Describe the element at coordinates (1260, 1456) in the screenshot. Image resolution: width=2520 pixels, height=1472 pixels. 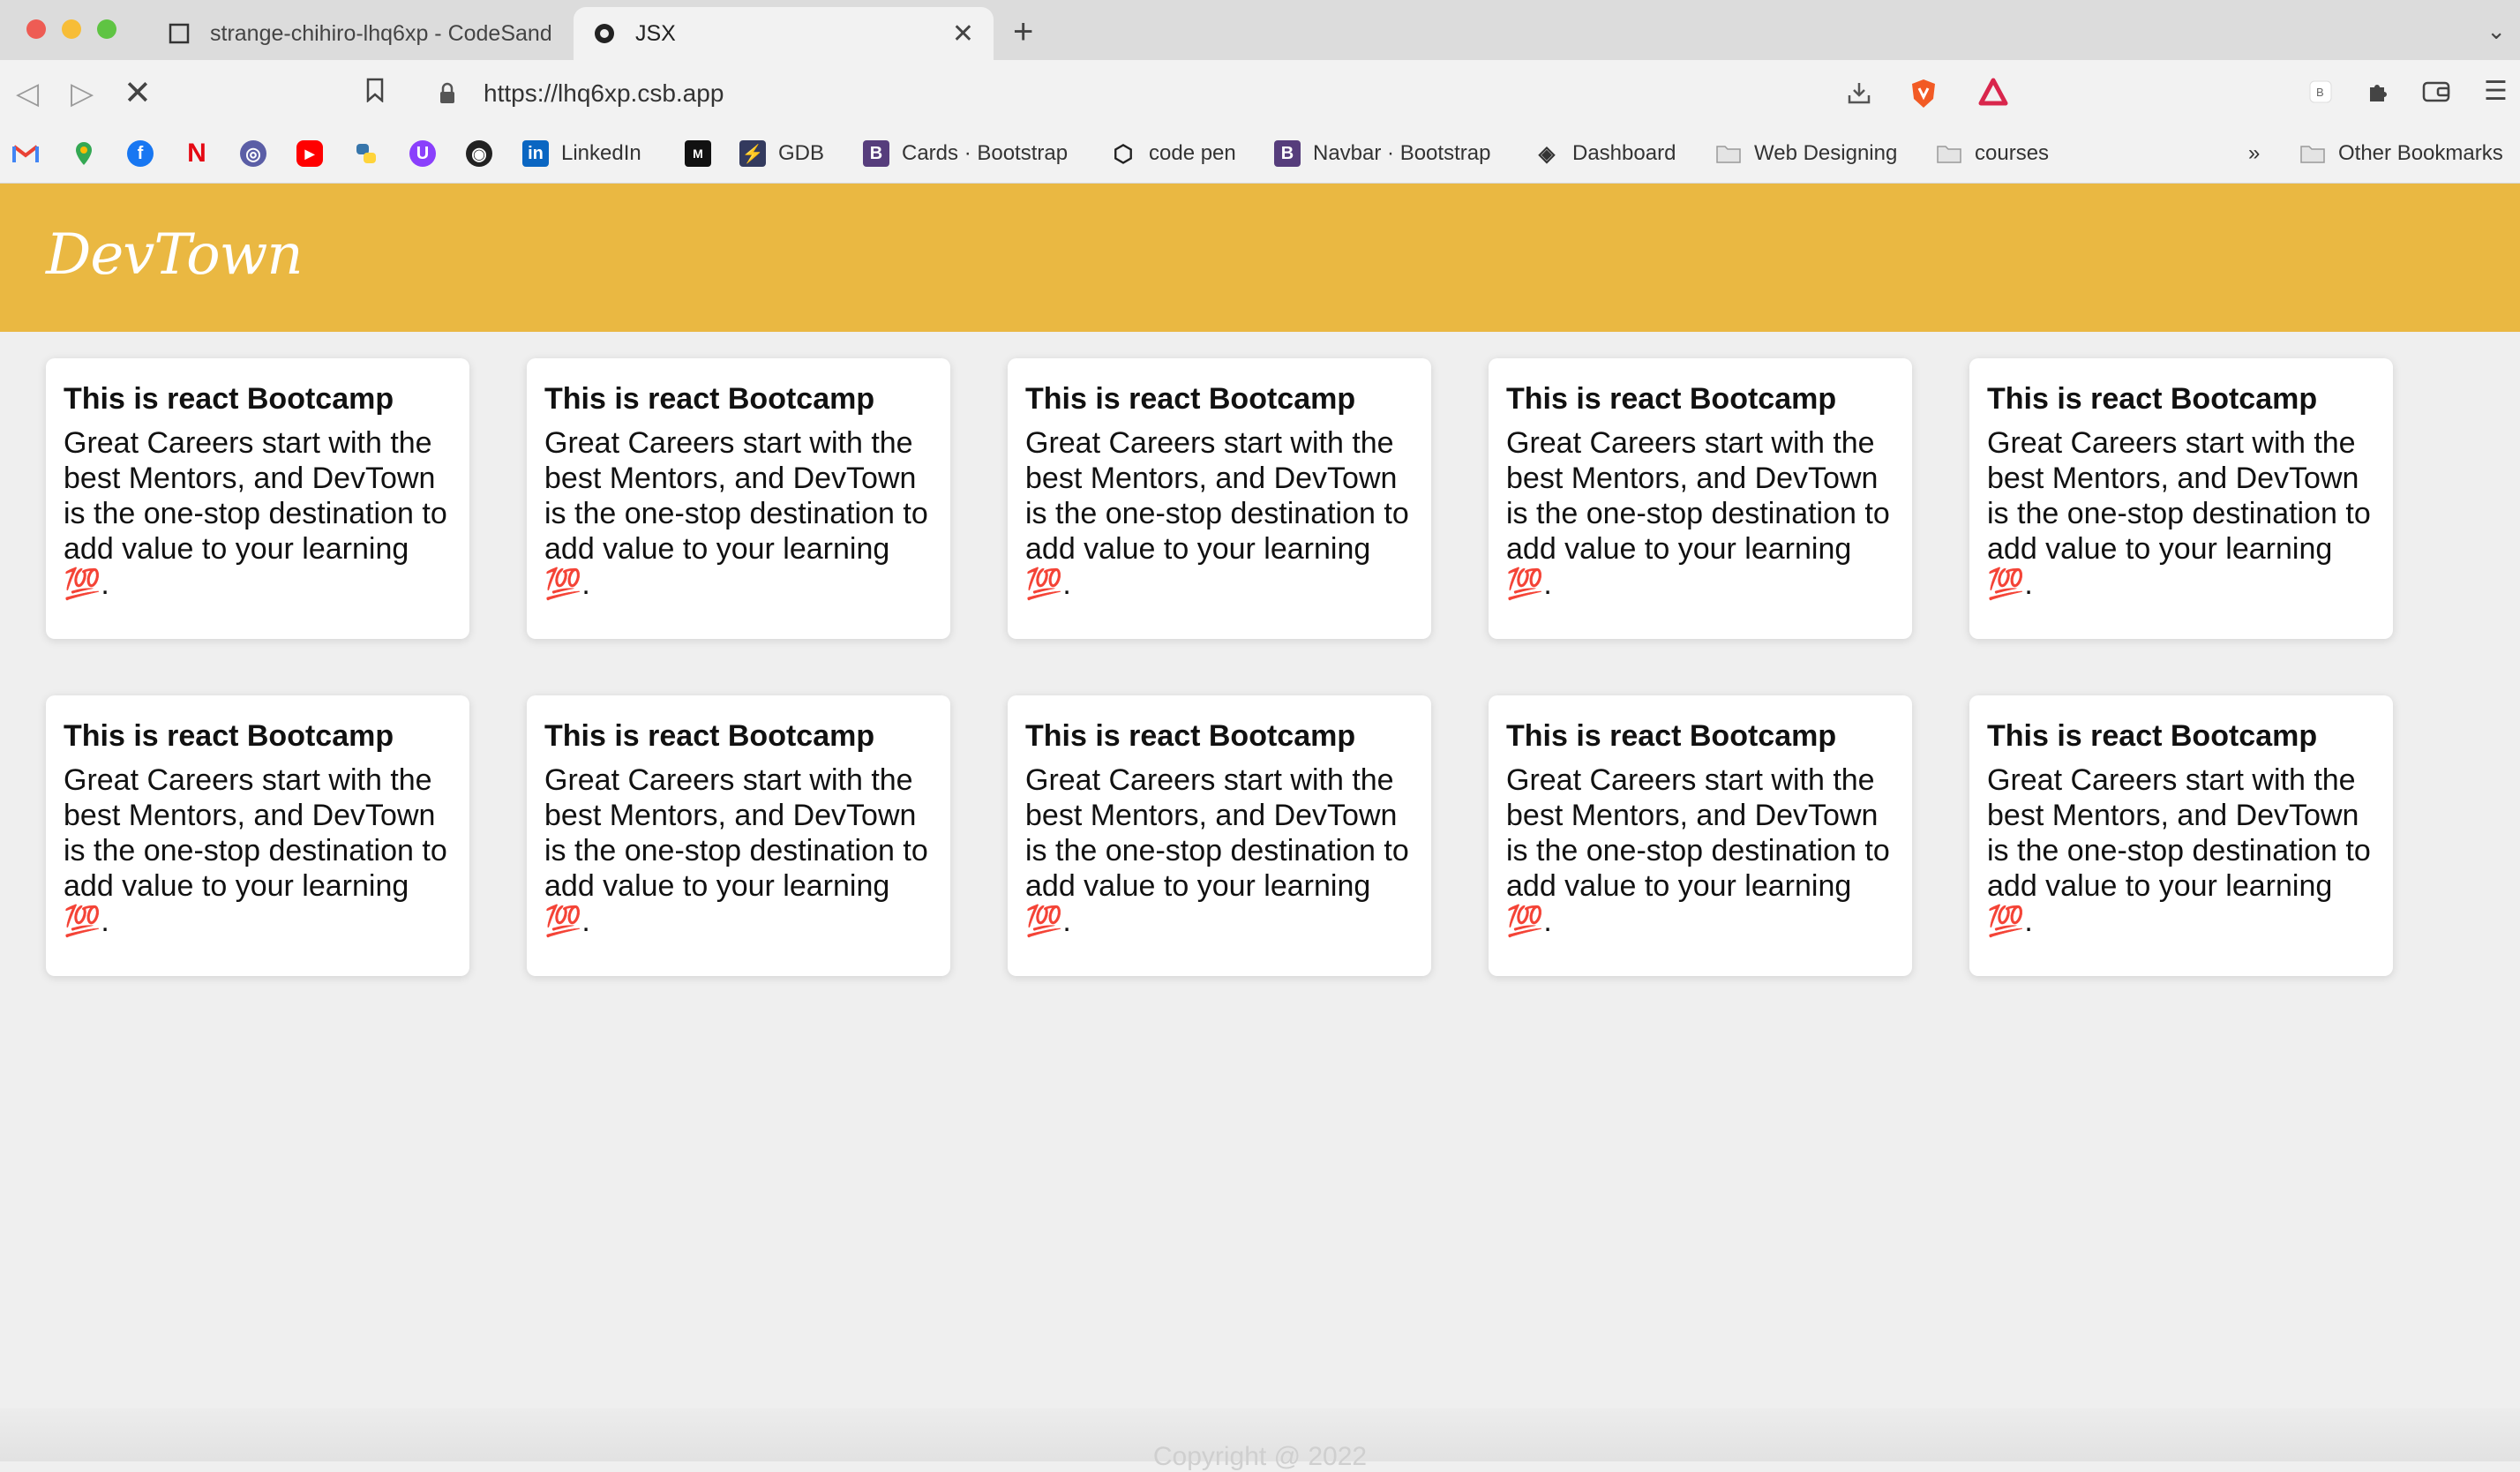
I see `copyright-text: Copyright @ 2022` at that location.